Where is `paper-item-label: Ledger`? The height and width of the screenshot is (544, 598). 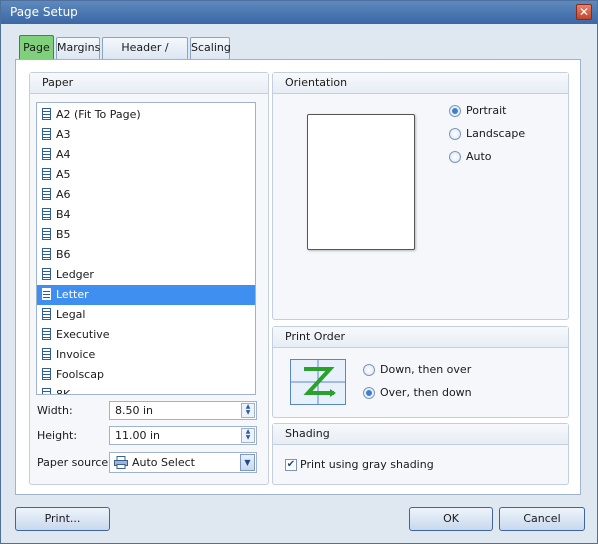 paper-item-label: Ledger is located at coordinates (75, 274).